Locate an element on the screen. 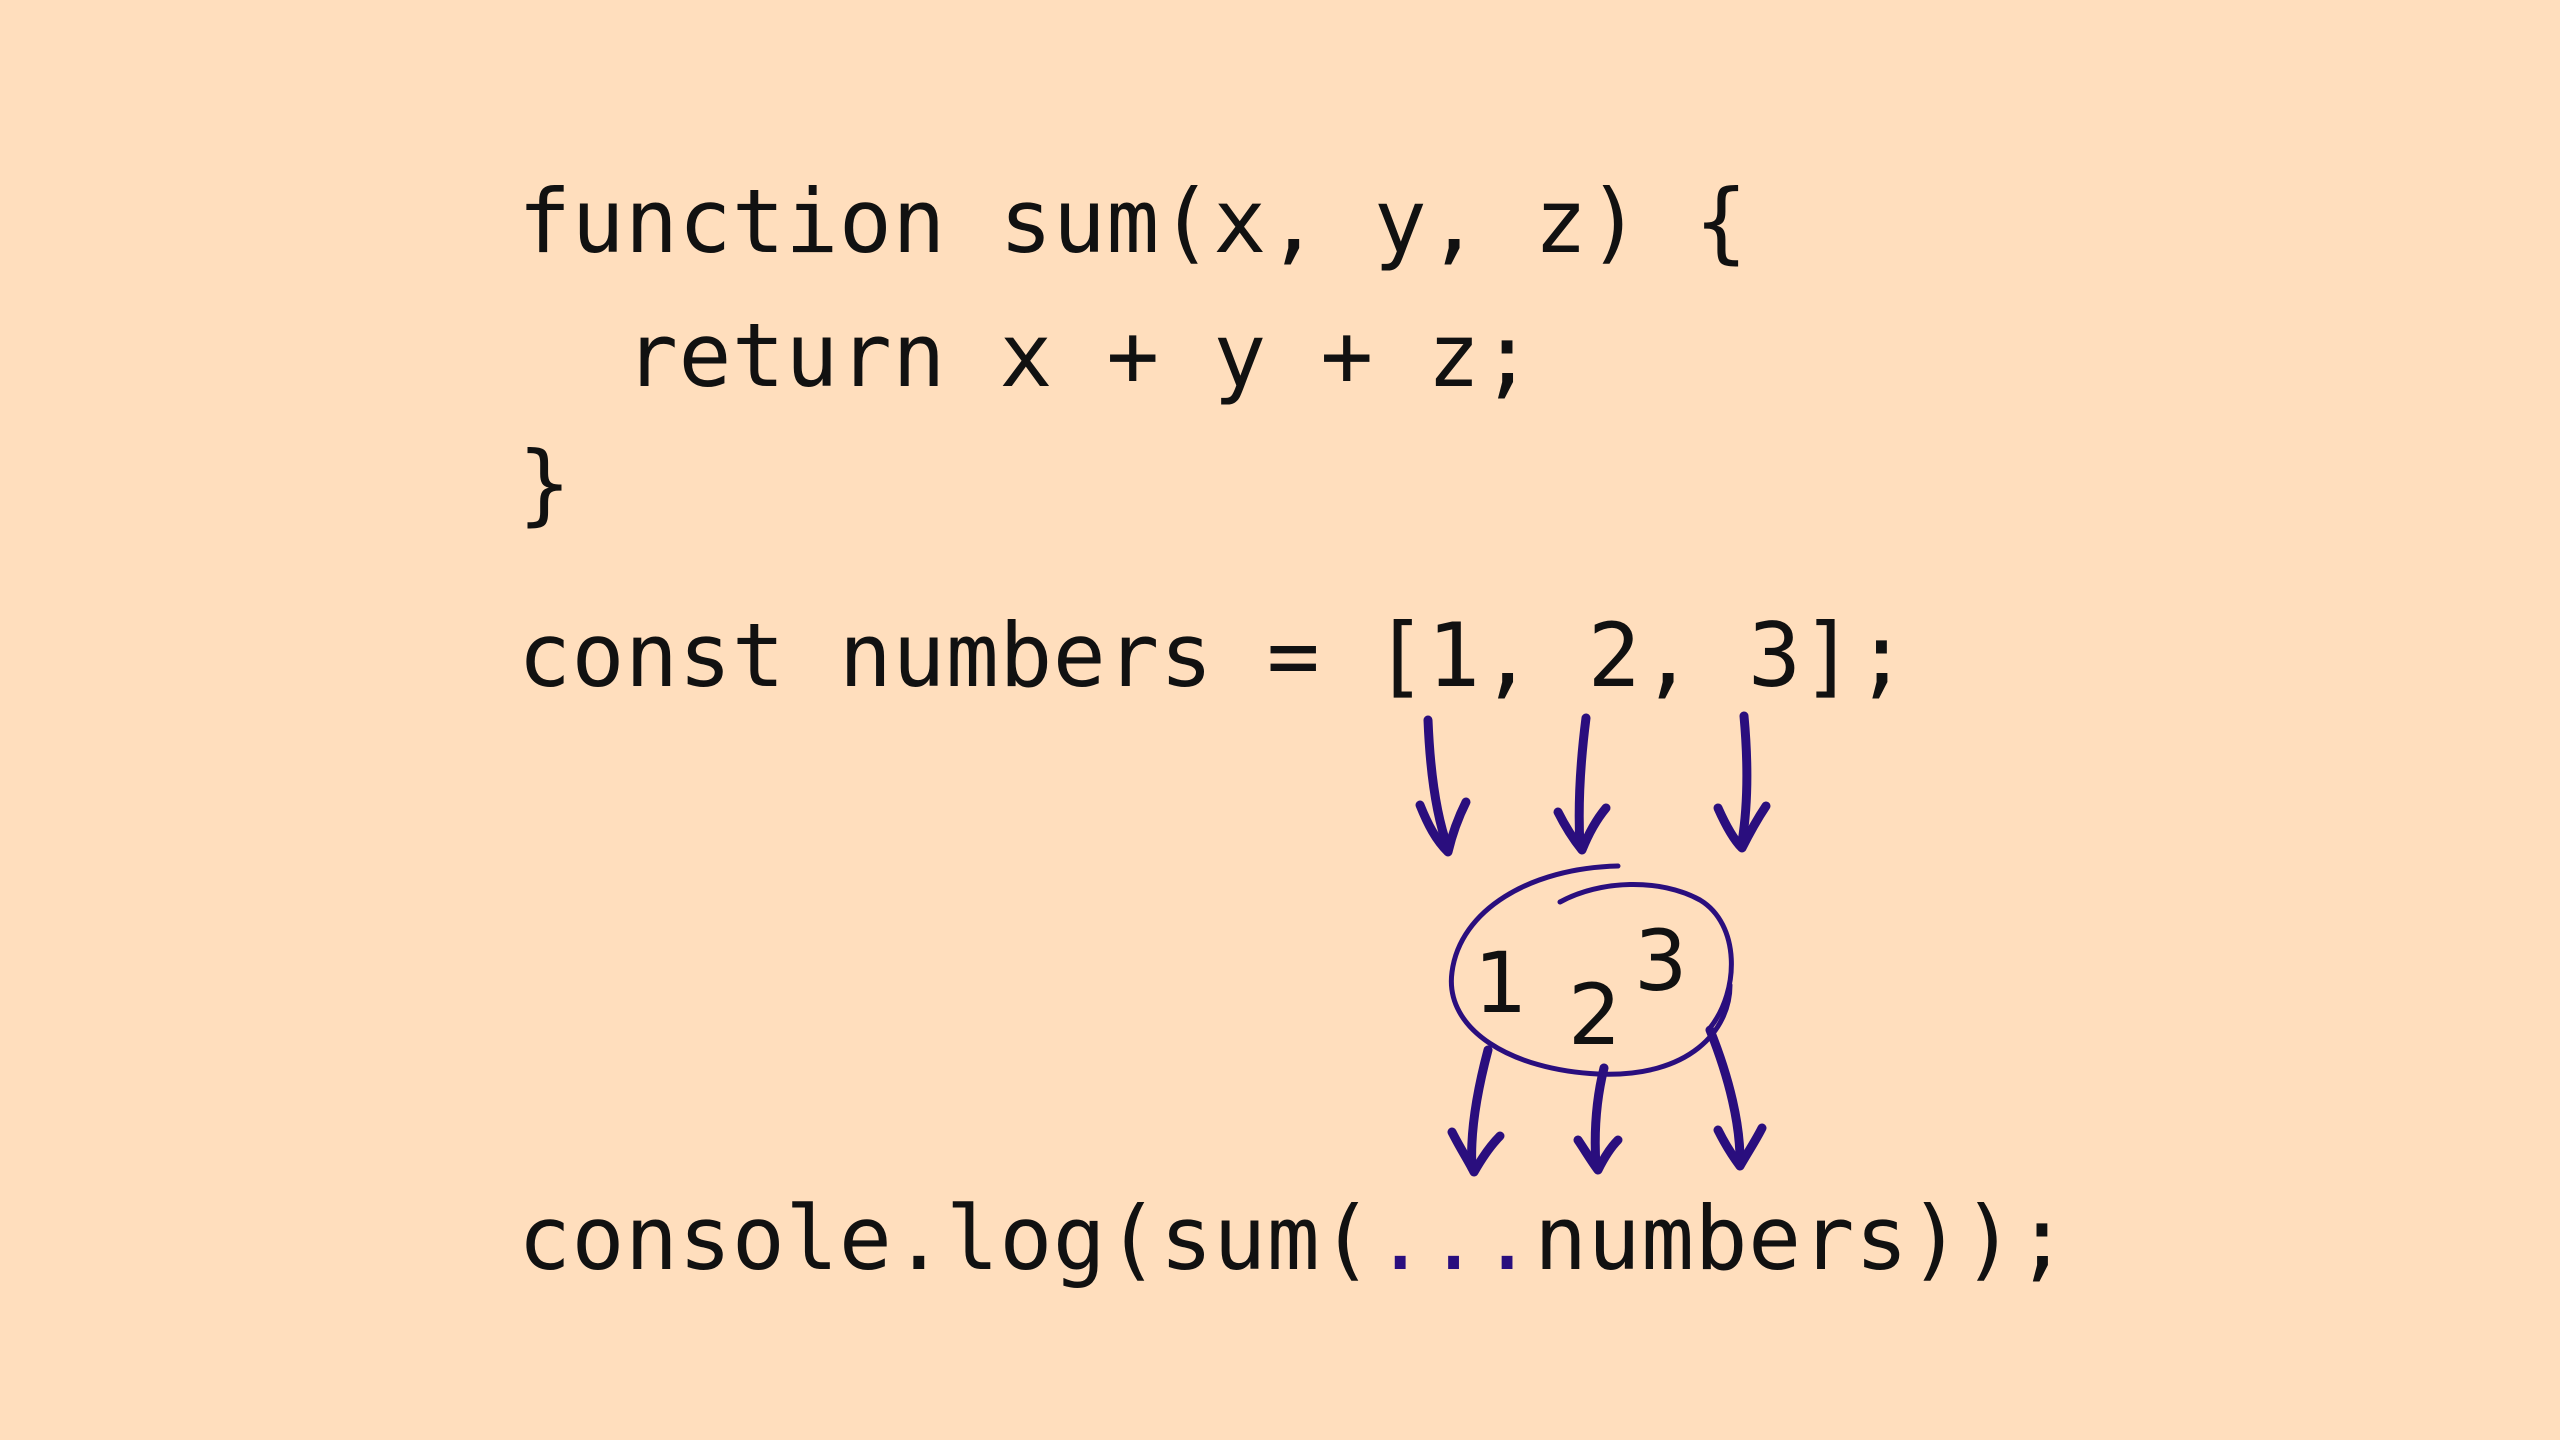  arrow-in-3-icon is located at coordinates (1742, 782).